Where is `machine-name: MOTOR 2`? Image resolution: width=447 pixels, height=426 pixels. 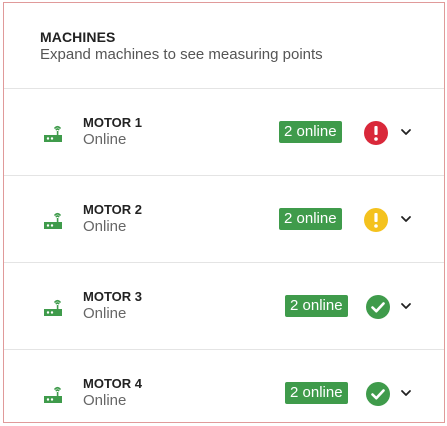
machine-name: MOTOR 2 is located at coordinates (112, 209).